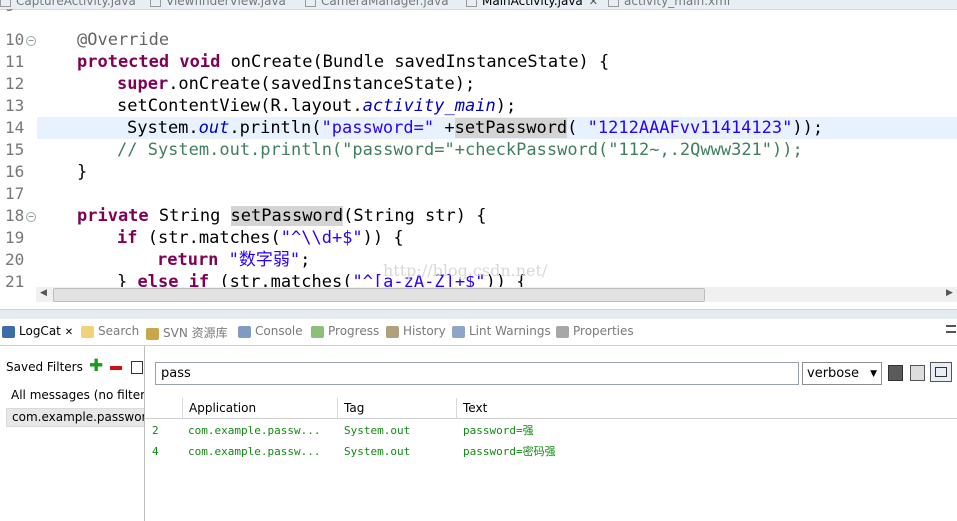 Image resolution: width=957 pixels, height=521 pixels. I want to click on search-icon, so click(87, 331).